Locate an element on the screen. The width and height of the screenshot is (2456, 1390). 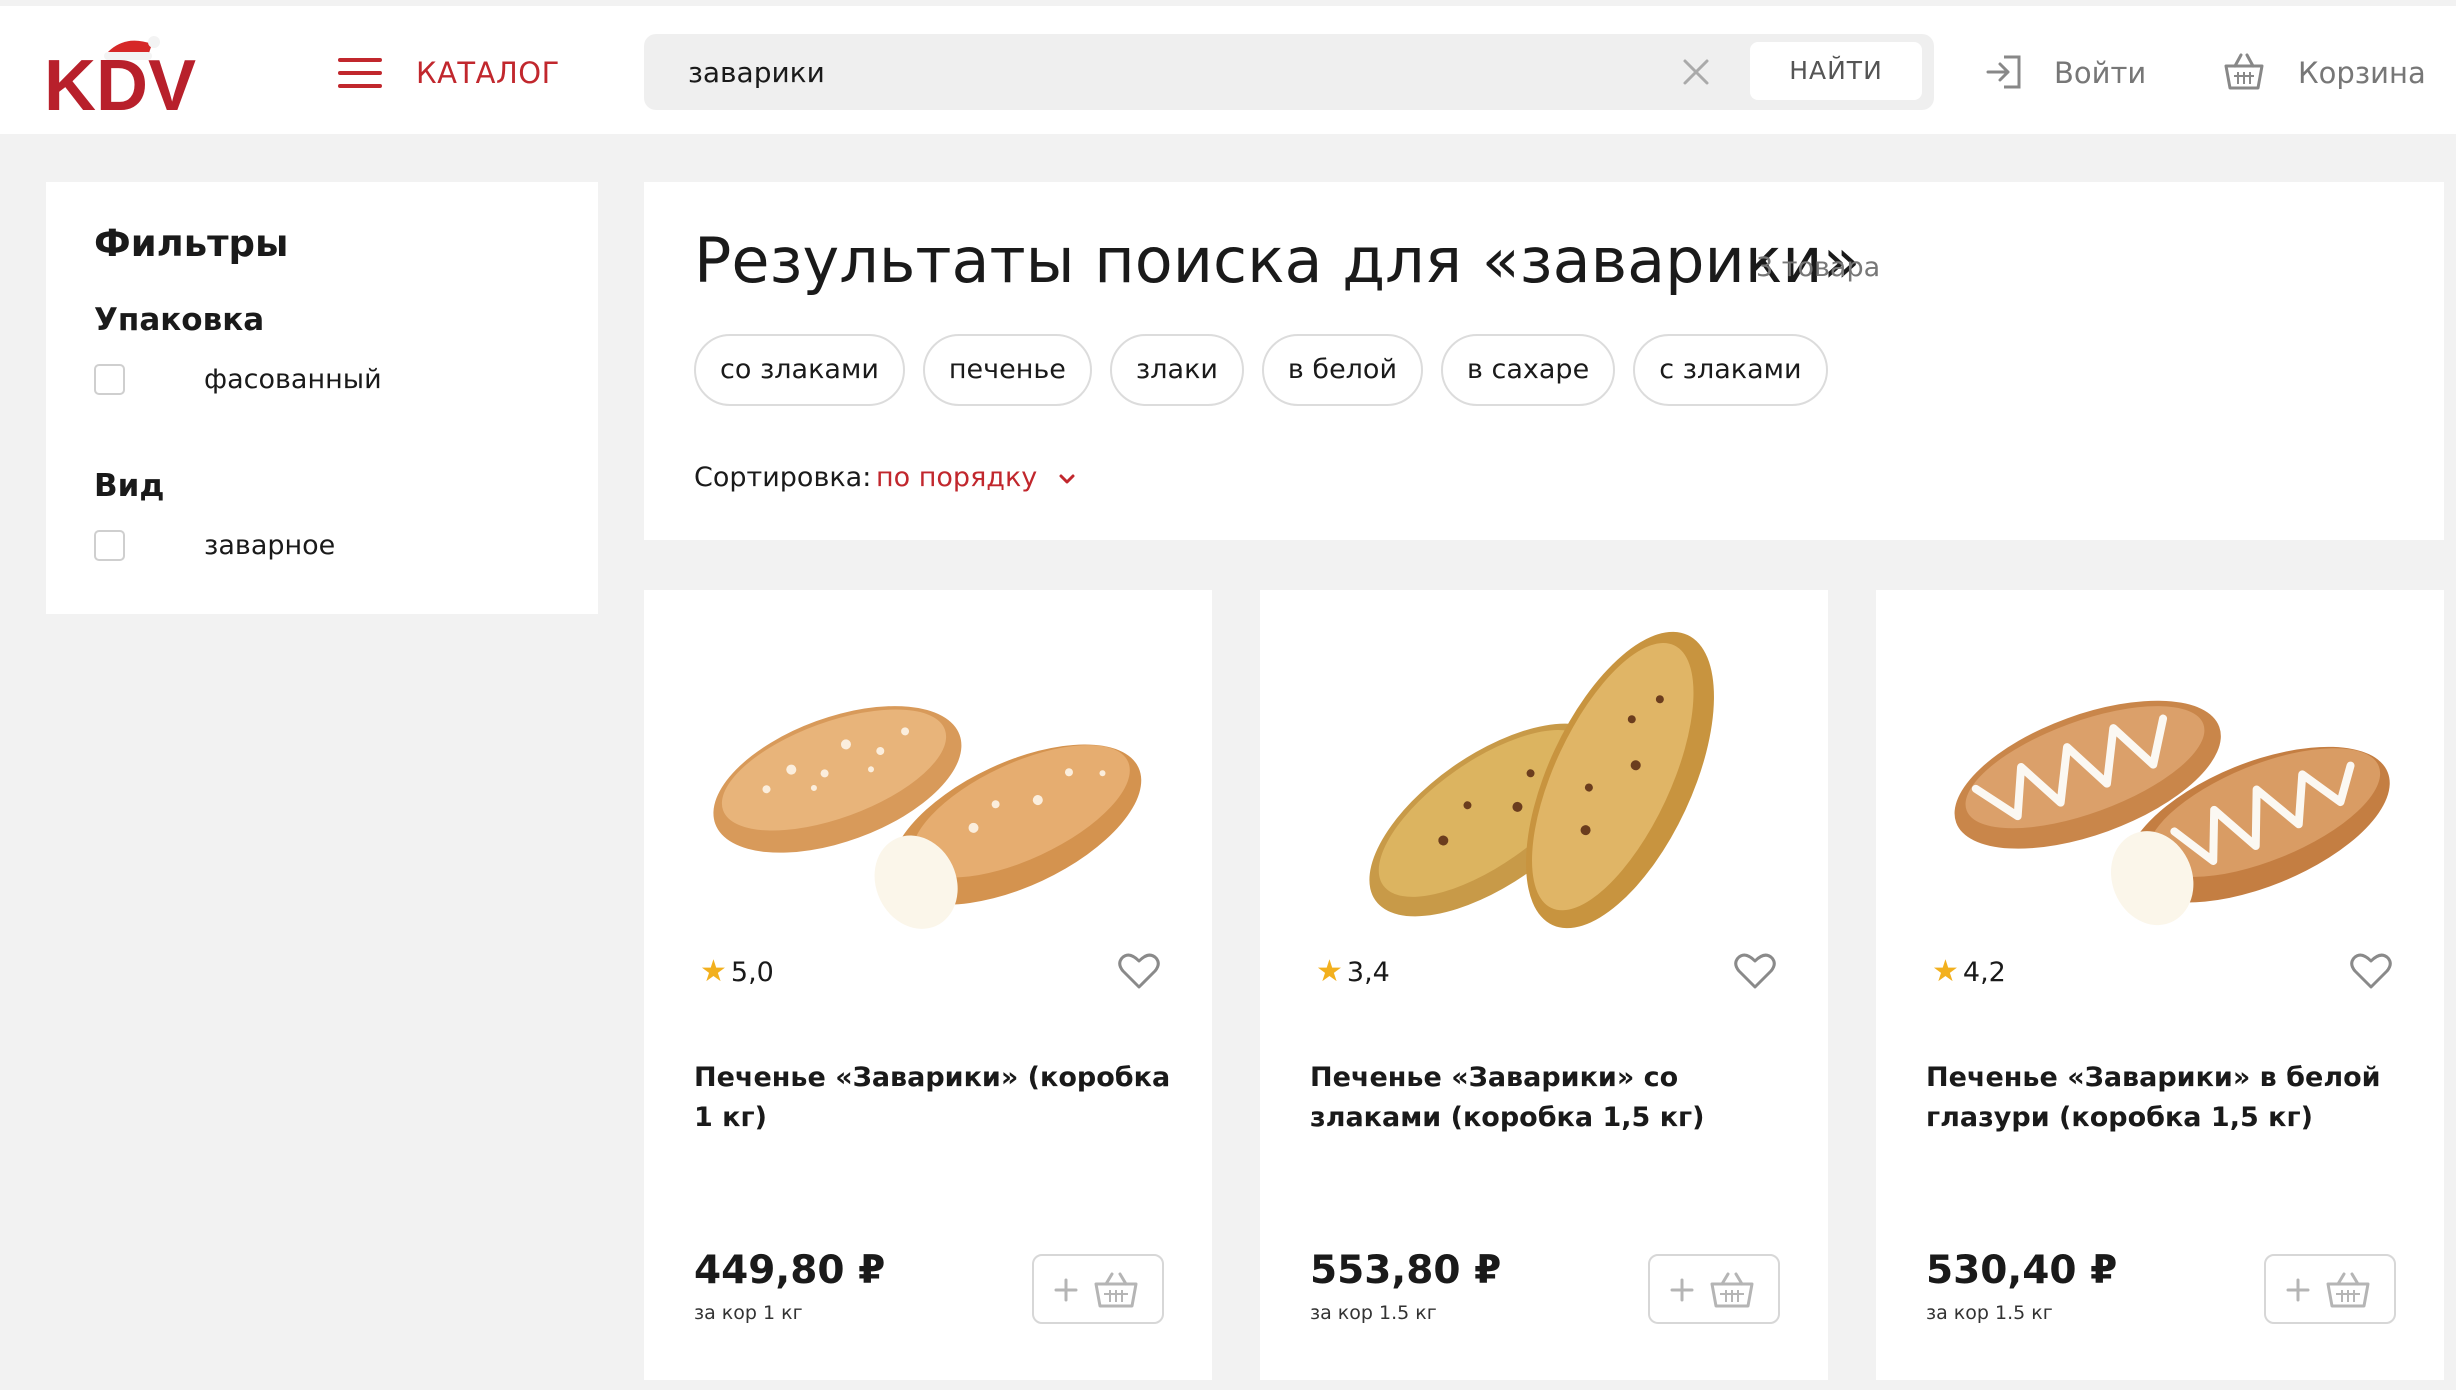
product-price: 530,40 ₽ is located at coordinates (2022, 1270).